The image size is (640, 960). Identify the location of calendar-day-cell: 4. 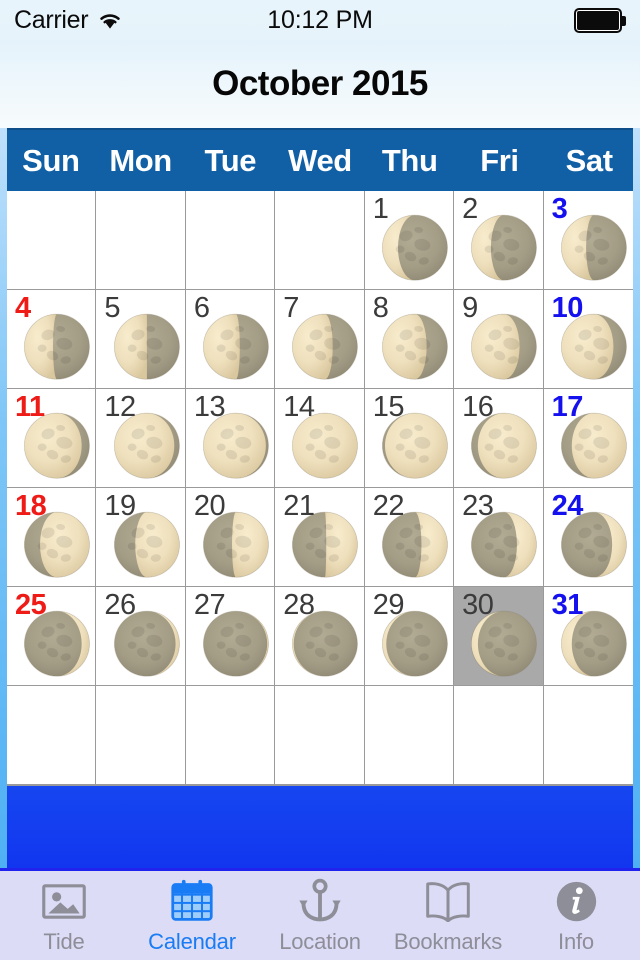
(52, 339).